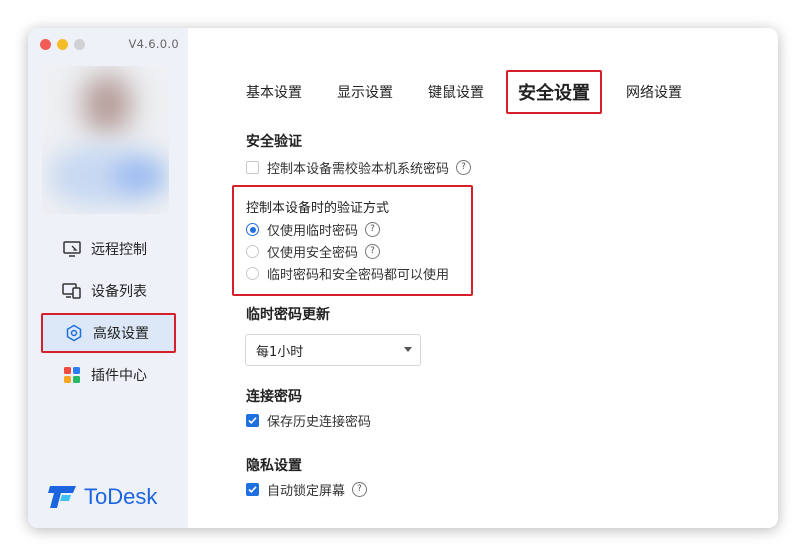 This screenshot has height=556, width=806. I want to click on radio-label: 仅使用临时密码, so click(313, 231).